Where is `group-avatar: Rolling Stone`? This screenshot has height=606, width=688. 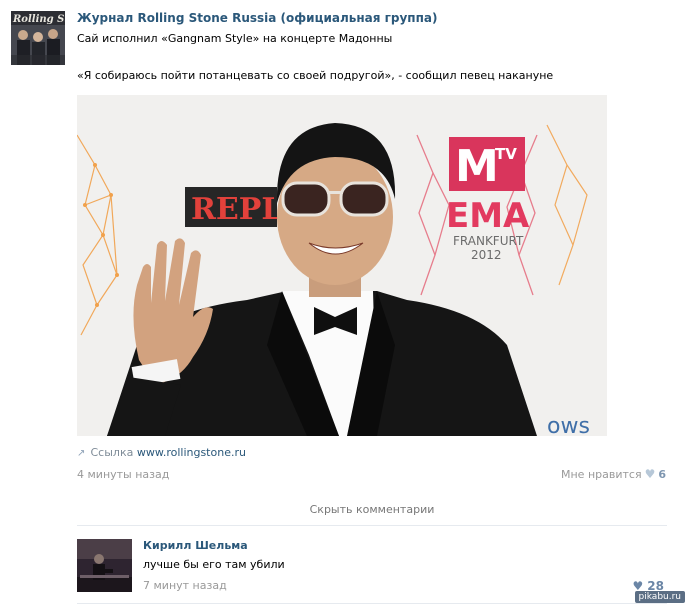
group-avatar: Rolling Stone is located at coordinates (38, 38).